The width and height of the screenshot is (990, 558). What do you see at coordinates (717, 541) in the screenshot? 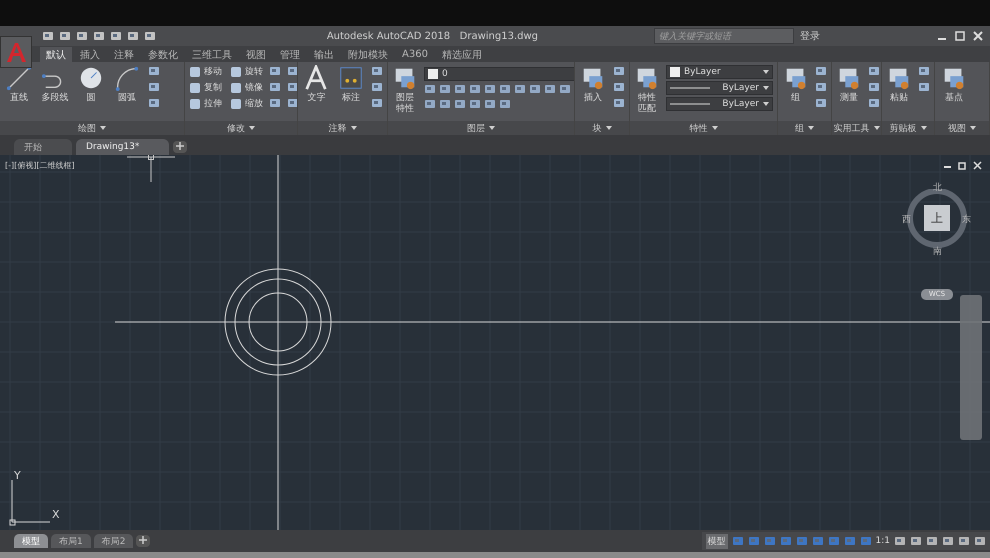
I see `model-space-button: 模型` at bounding box center [717, 541].